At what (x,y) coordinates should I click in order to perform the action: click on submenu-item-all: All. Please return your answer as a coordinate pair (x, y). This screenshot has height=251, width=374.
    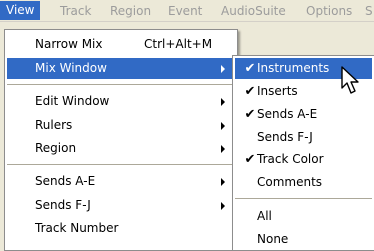
    Looking at the image, I should click on (303, 216).